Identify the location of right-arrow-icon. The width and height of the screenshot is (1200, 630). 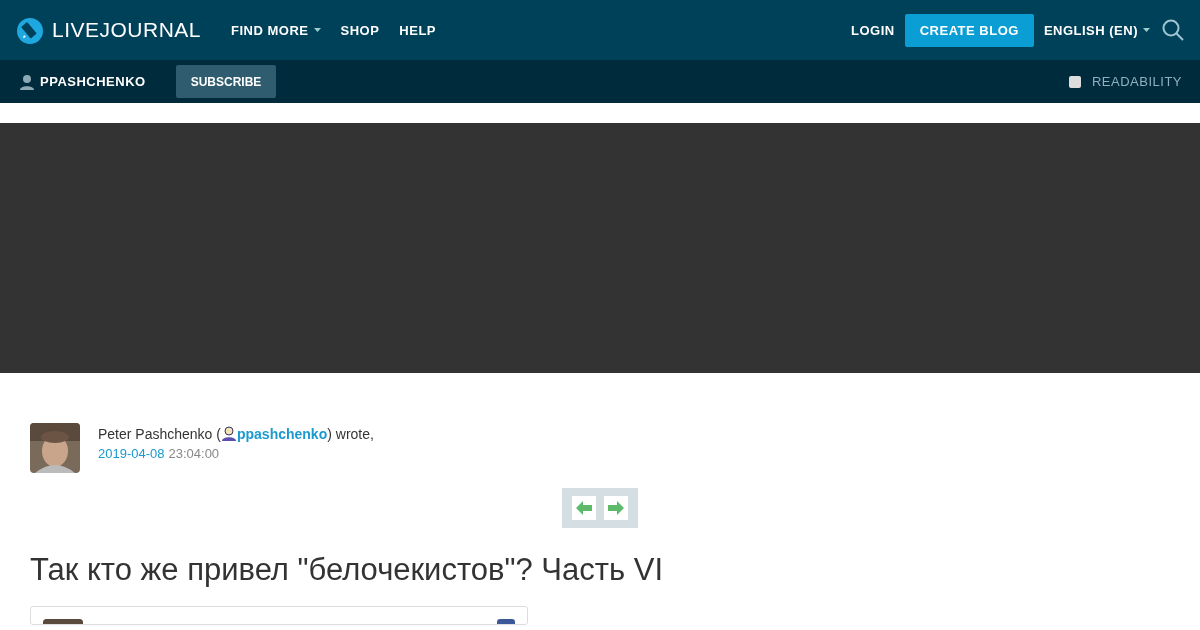
(616, 508).